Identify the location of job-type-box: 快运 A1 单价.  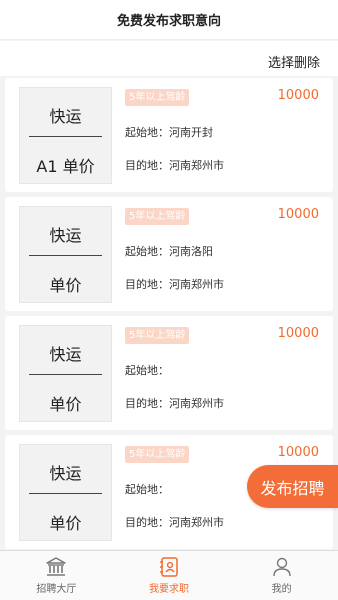
(65, 135).